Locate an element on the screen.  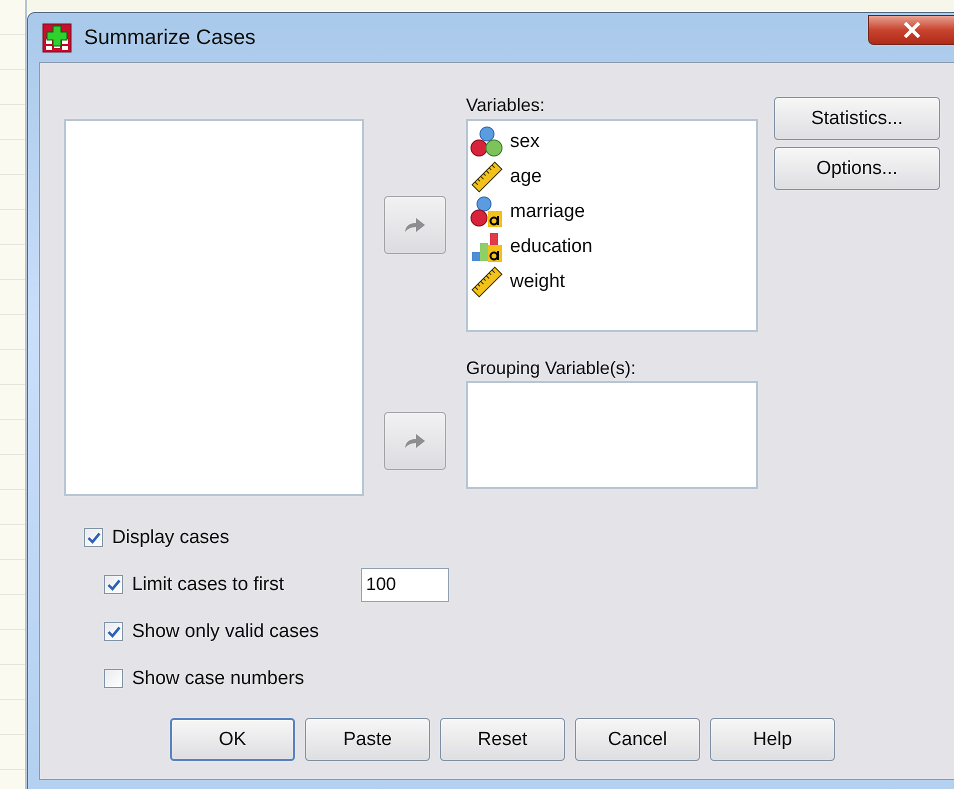
dialog-button: Reset is located at coordinates (502, 739).